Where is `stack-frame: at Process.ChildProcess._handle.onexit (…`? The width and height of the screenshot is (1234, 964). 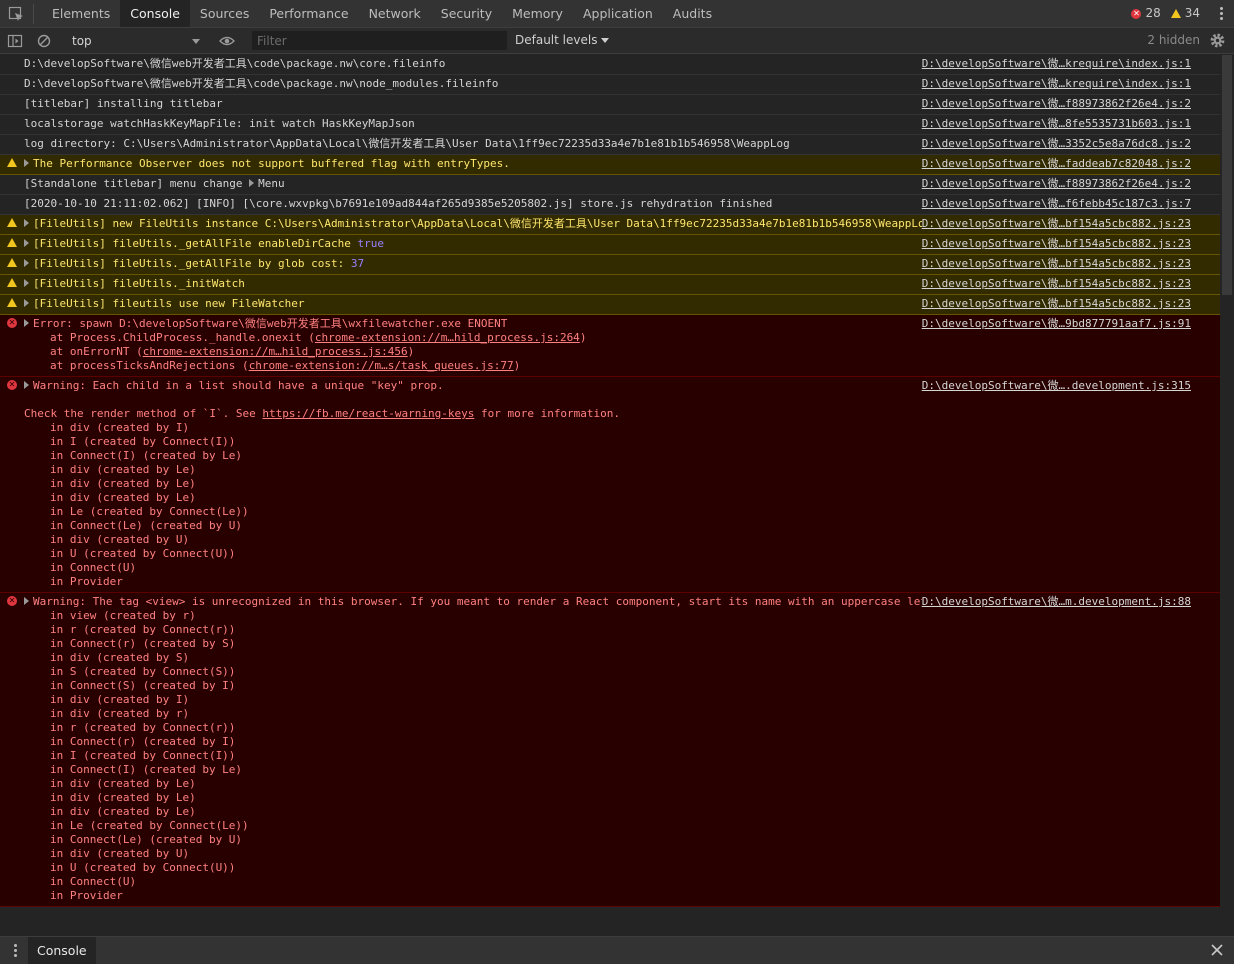
stack-frame: at Process.ChildProcess._handle.onexit (… is located at coordinates (608, 338).